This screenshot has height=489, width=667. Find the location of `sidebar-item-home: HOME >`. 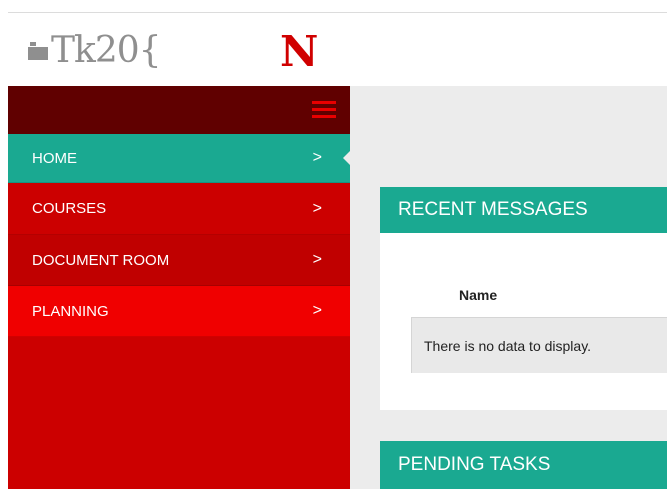

sidebar-item-home: HOME > is located at coordinates (179, 158).